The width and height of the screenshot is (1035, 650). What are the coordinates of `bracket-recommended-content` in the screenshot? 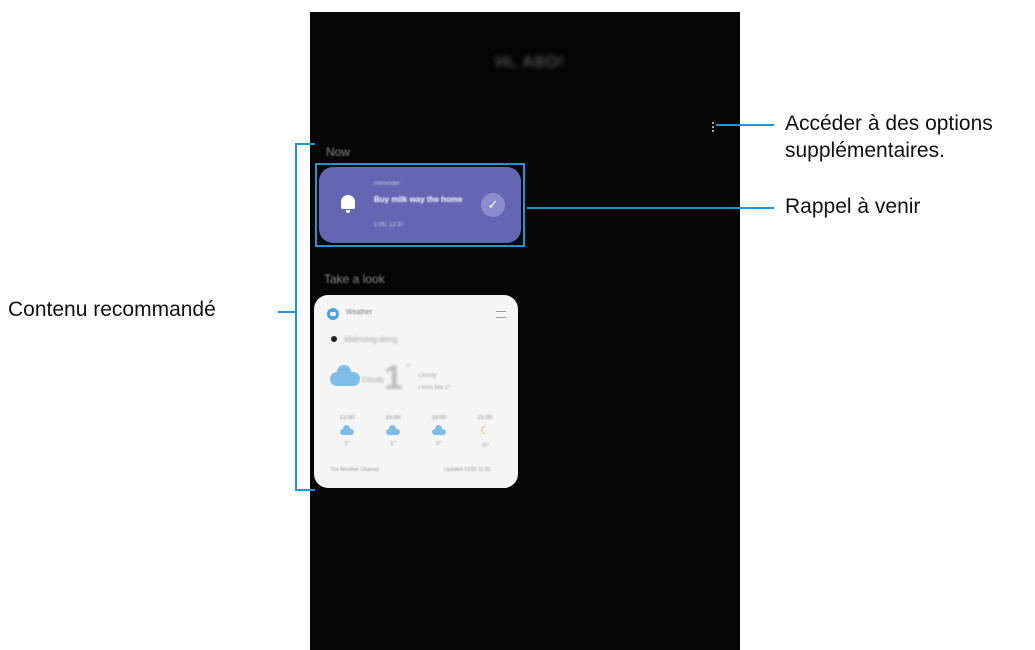 It's located at (296, 317).